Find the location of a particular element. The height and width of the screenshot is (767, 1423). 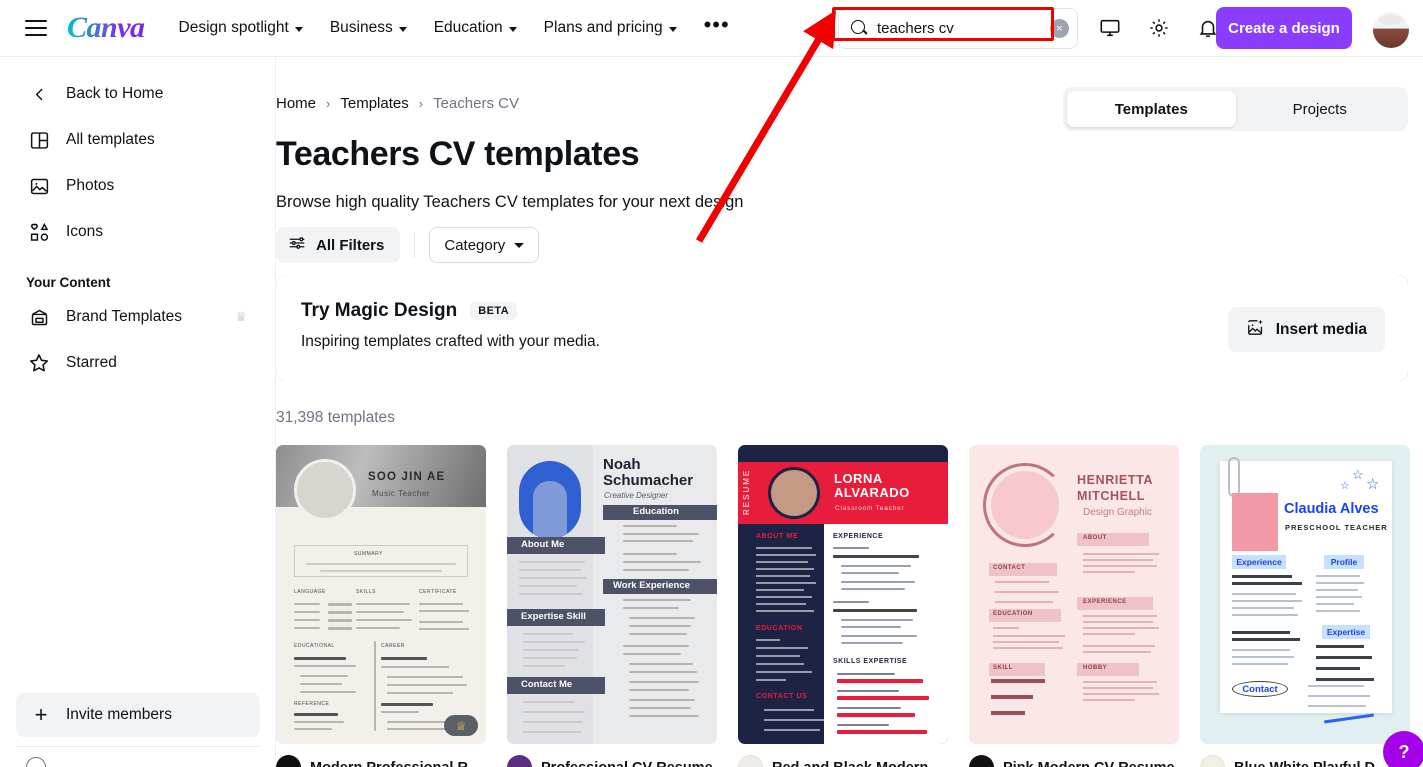

template-title: Pink Modern CV Resume is located at coordinates (1089, 763).